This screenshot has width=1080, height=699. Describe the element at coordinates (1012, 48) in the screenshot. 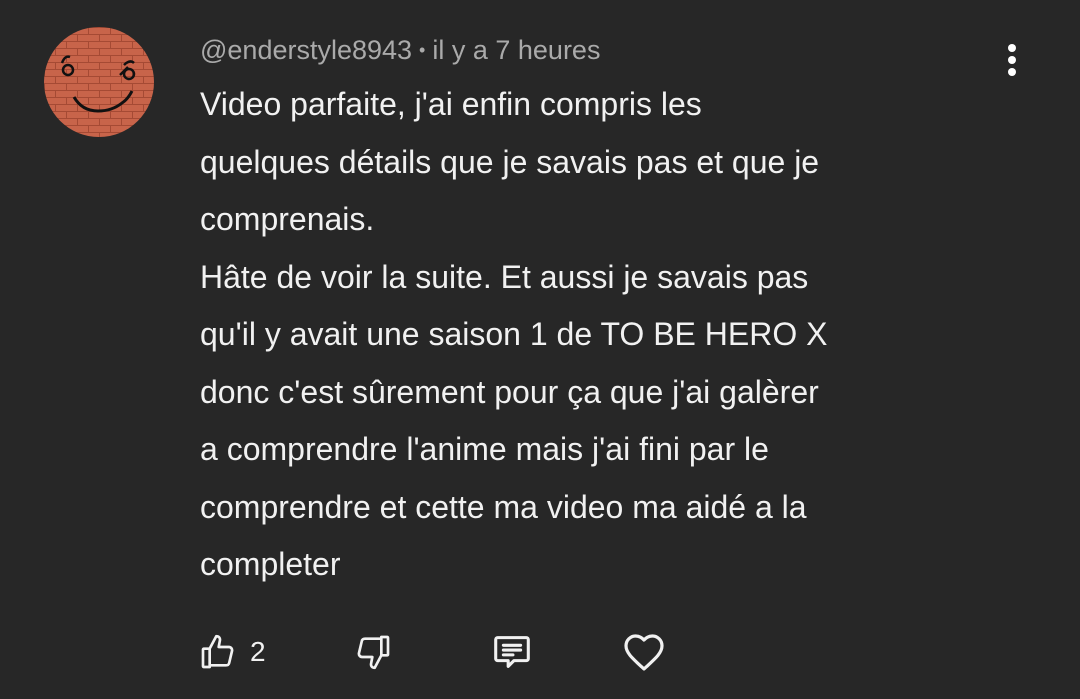

I see `more-vert-icon` at that location.